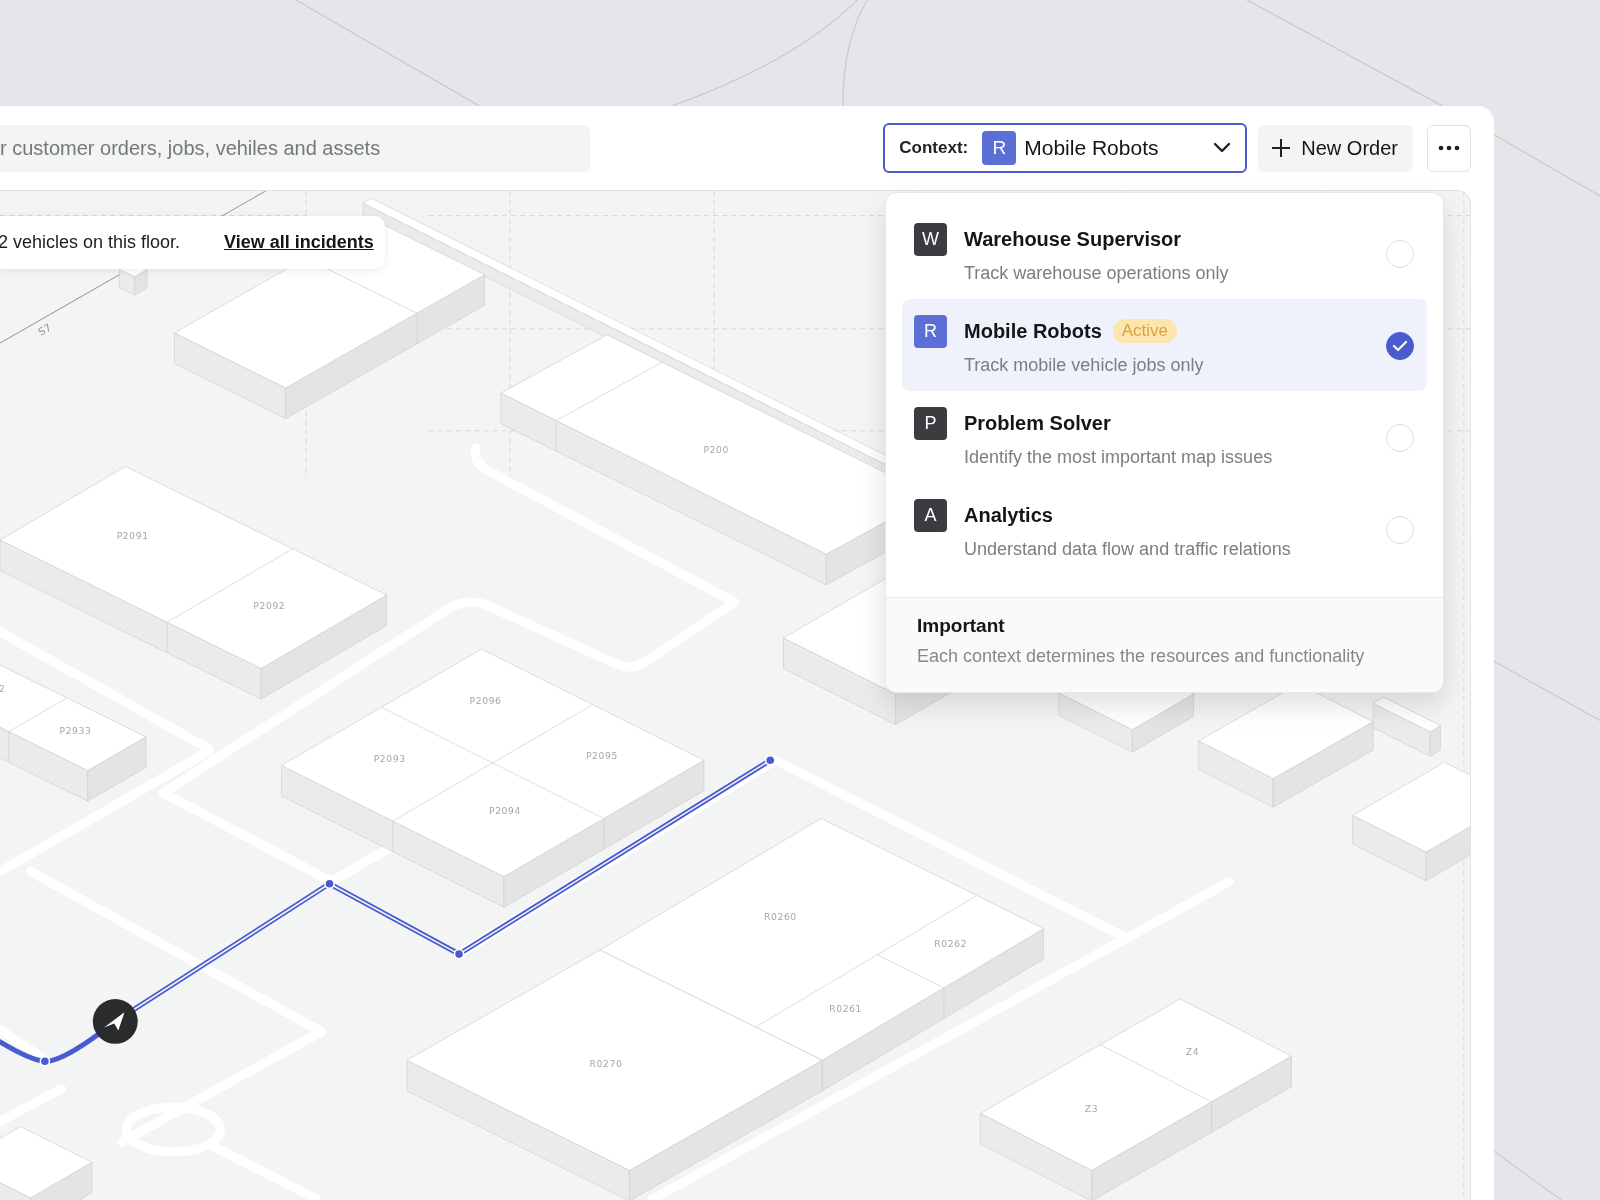  I want to click on plus-icon, so click(1281, 148).